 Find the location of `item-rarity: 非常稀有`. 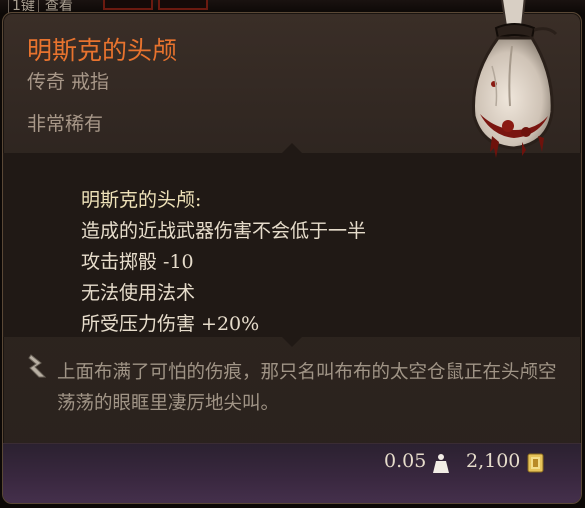

item-rarity: 非常稀有 is located at coordinates (65, 124).